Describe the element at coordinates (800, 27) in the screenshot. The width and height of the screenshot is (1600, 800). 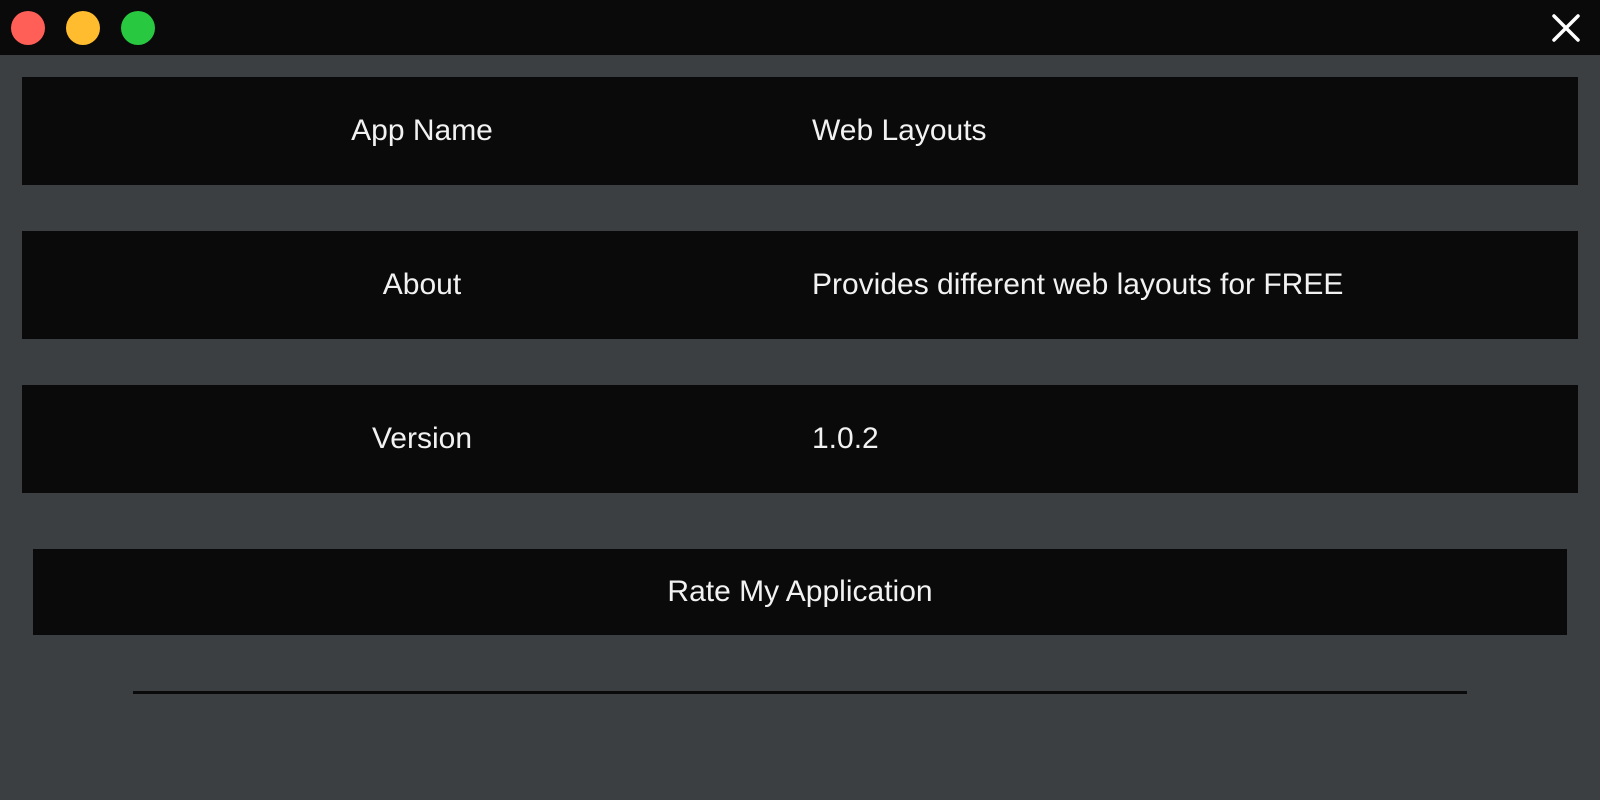
I see `title-bar` at that location.